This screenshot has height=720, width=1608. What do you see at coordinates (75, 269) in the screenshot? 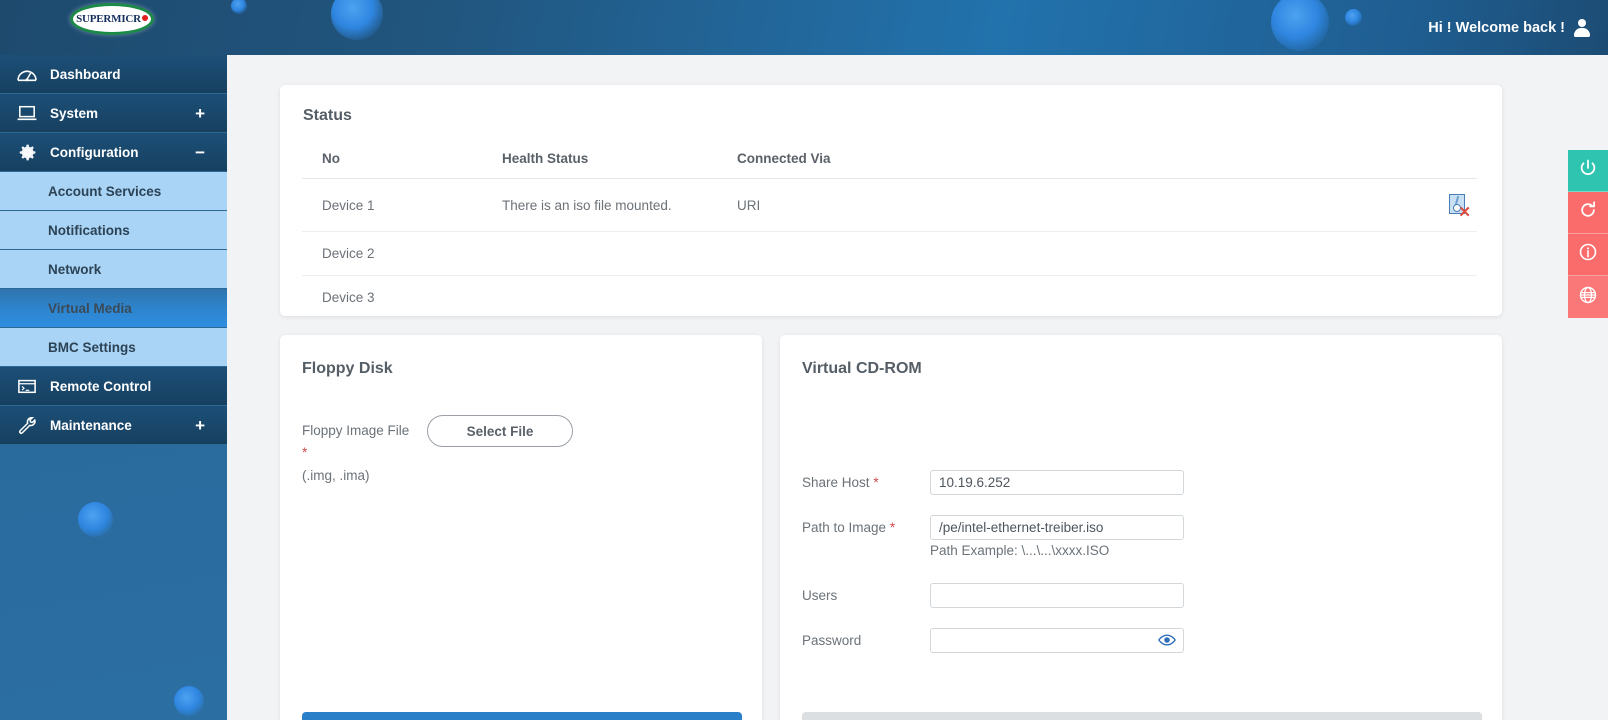
I see `sidebar-item-label: Network` at bounding box center [75, 269].